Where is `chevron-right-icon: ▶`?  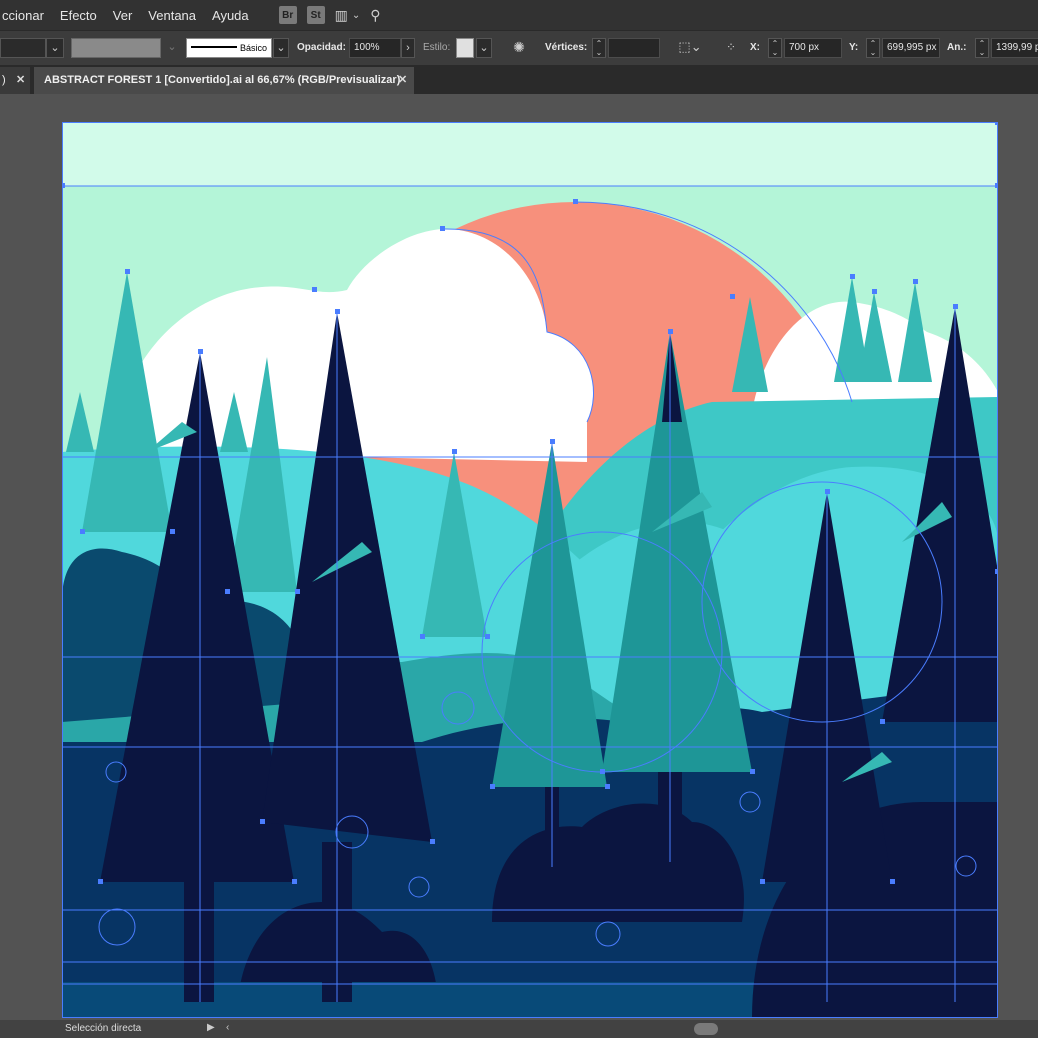
chevron-right-icon: ▶ is located at coordinates (211, 1027).